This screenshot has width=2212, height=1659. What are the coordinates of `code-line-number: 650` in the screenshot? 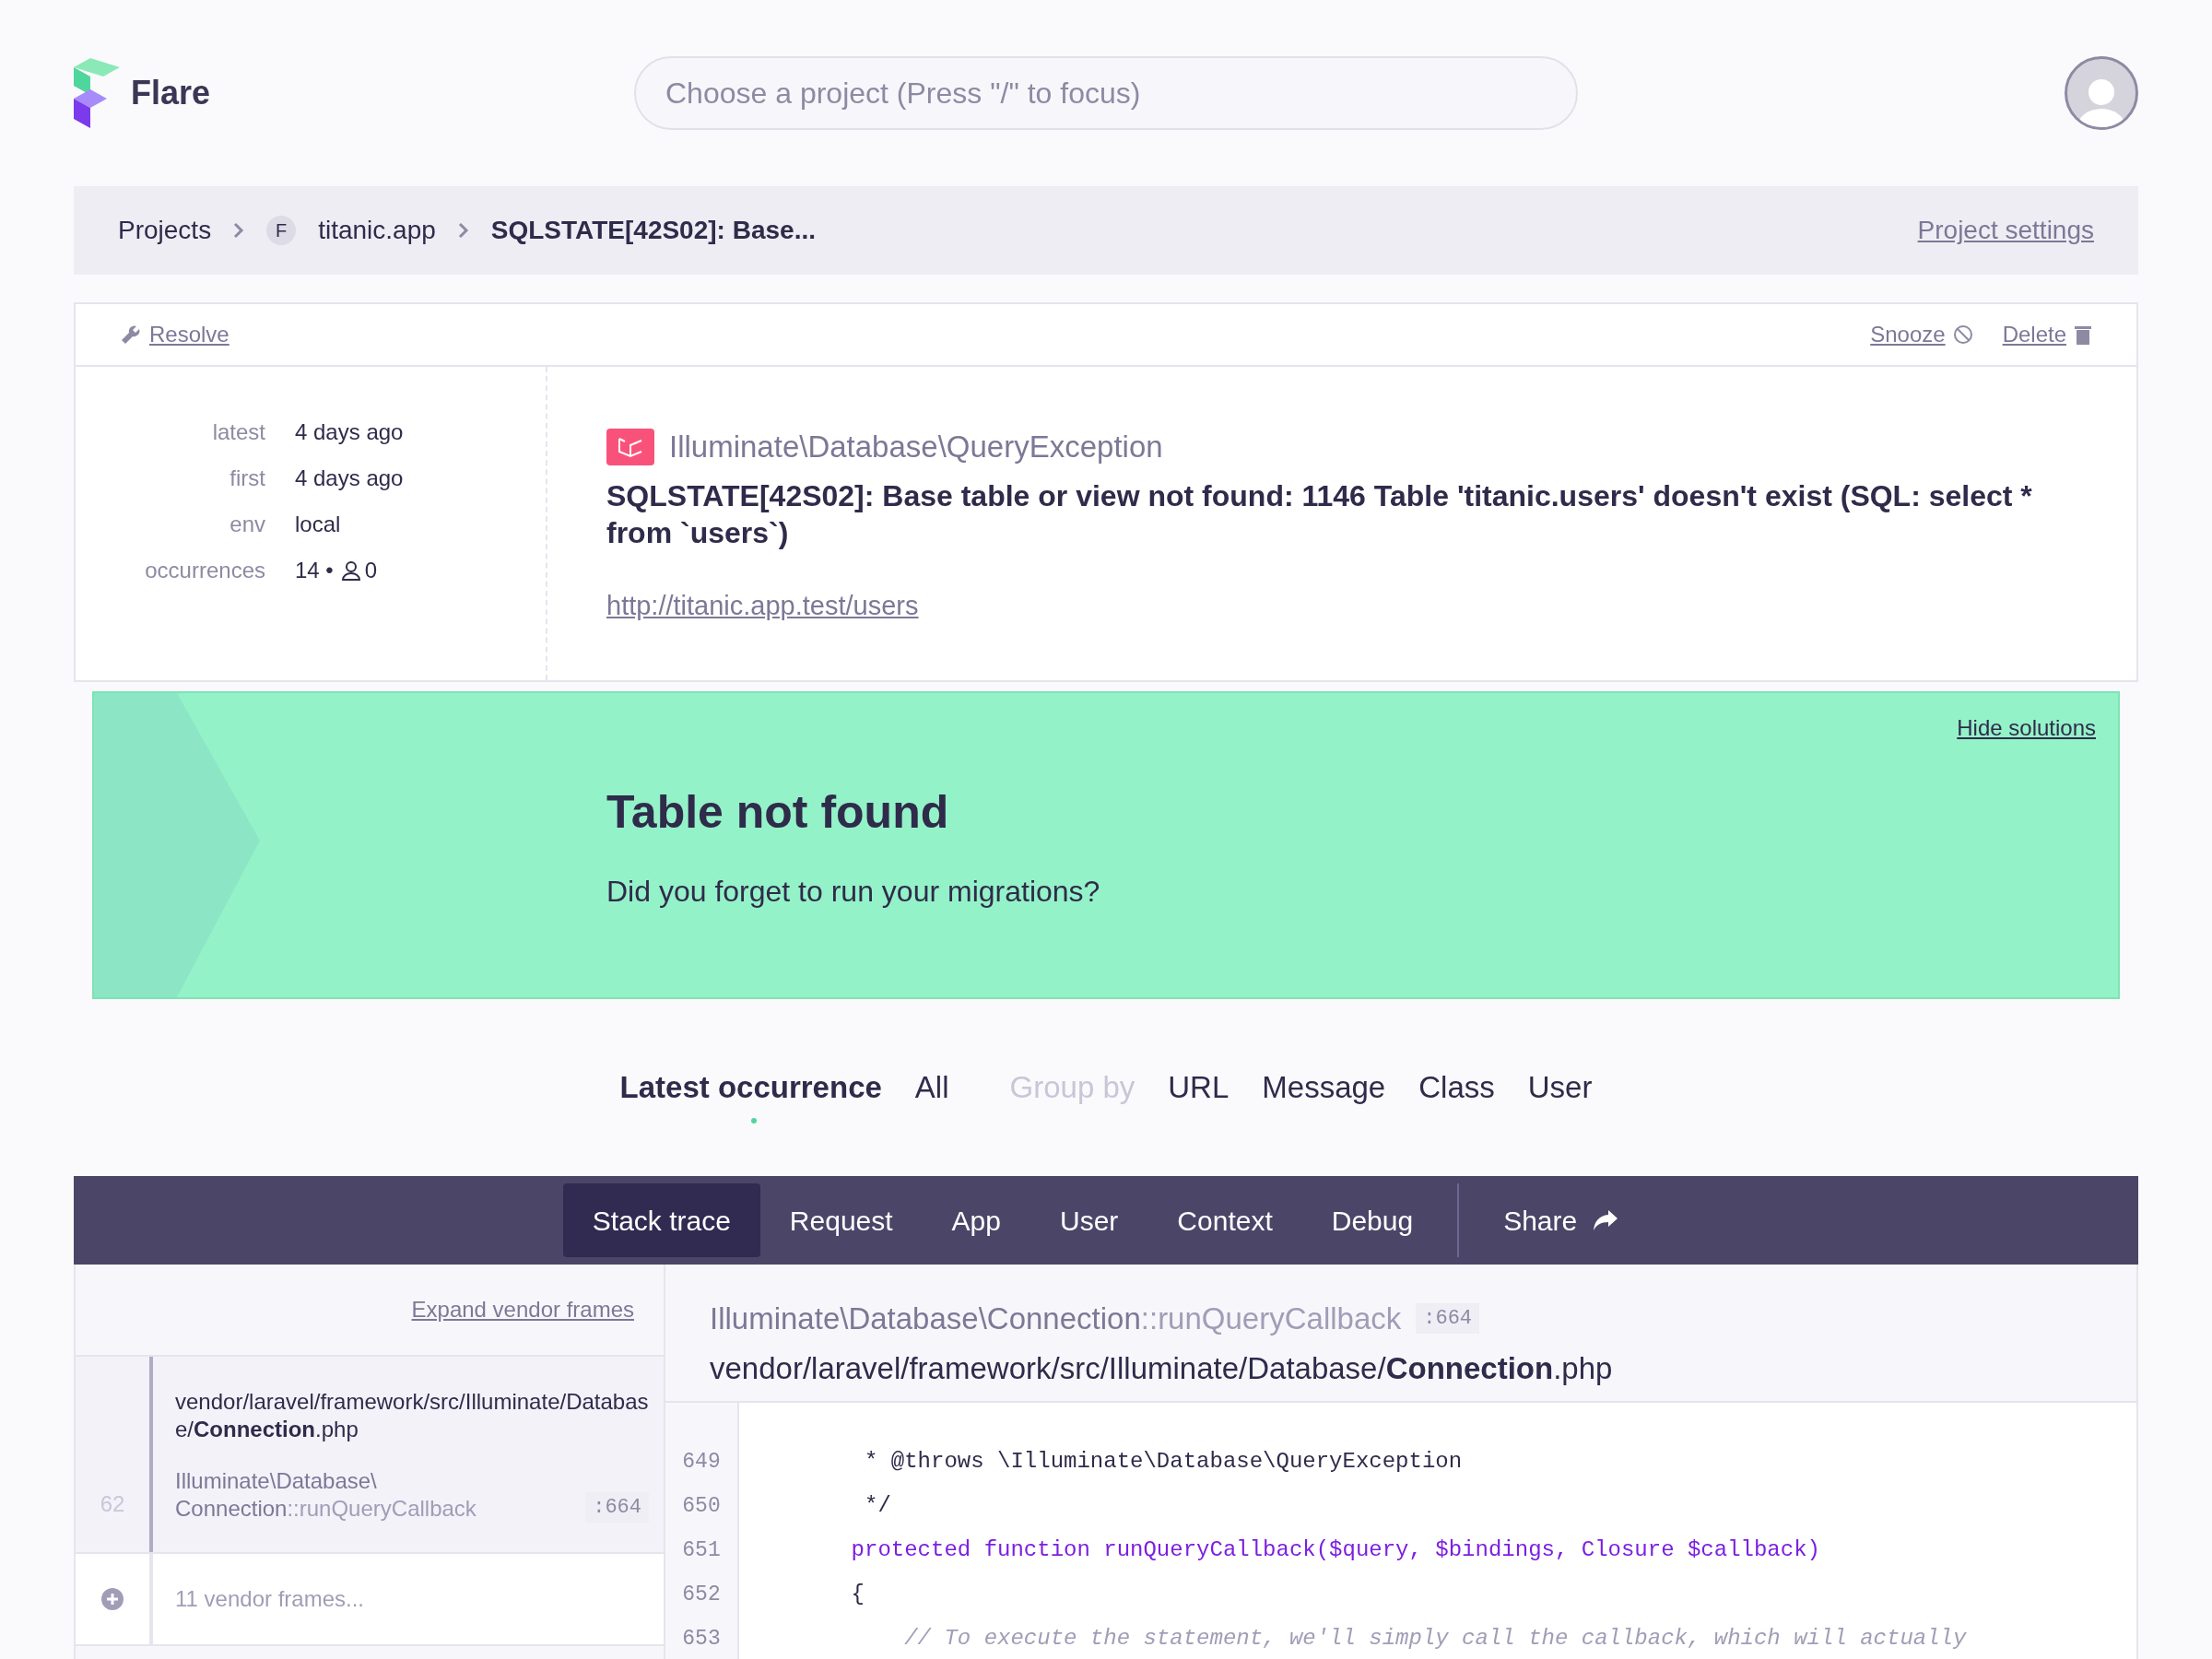 It's located at (701, 1506).